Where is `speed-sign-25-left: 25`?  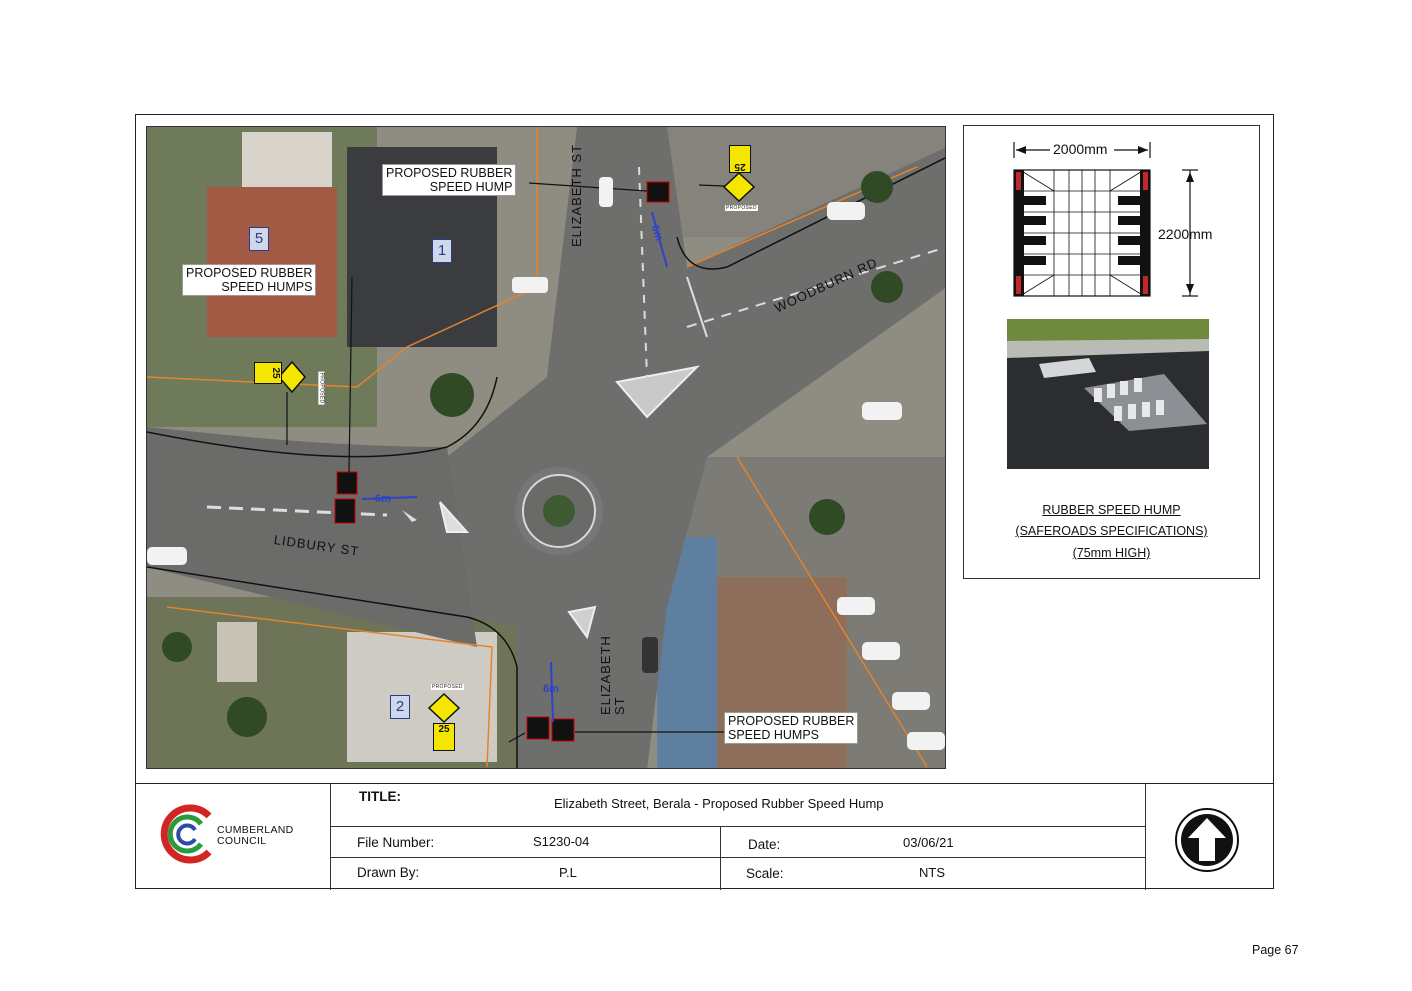 speed-sign-25-left: 25 is located at coordinates (268, 373).